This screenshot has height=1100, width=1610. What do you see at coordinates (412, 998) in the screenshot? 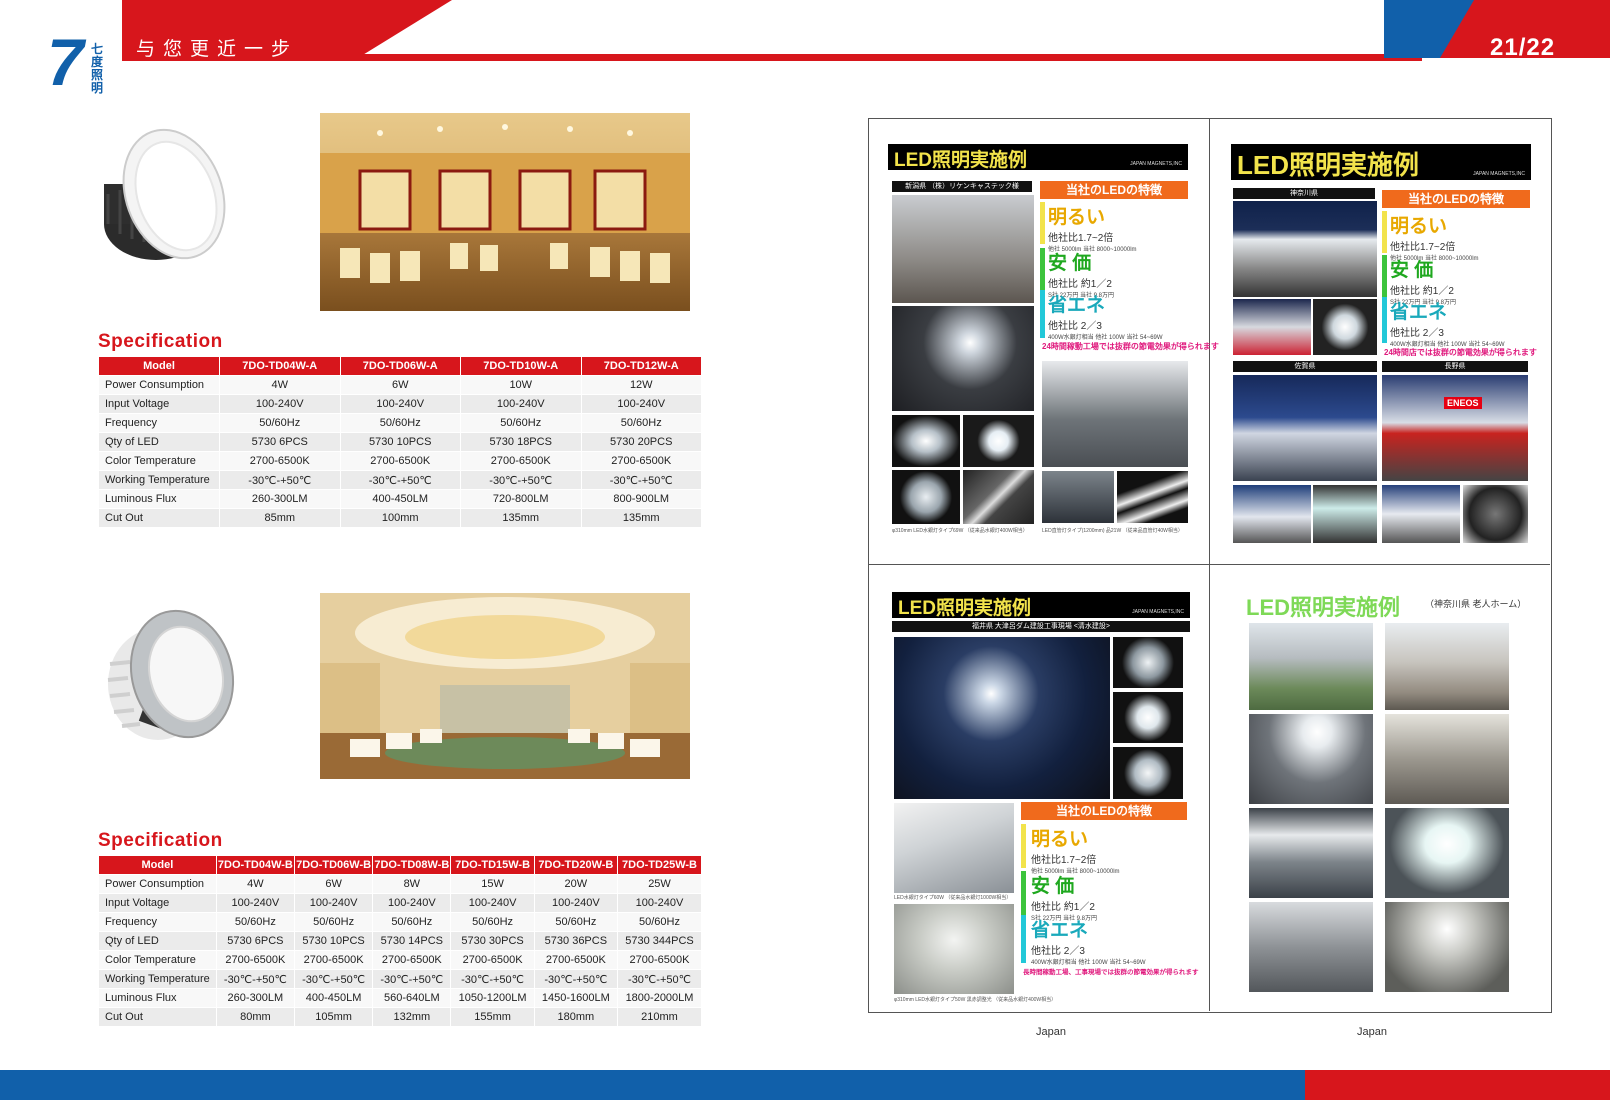
I see `table-cell: 560-640LM` at bounding box center [412, 998].